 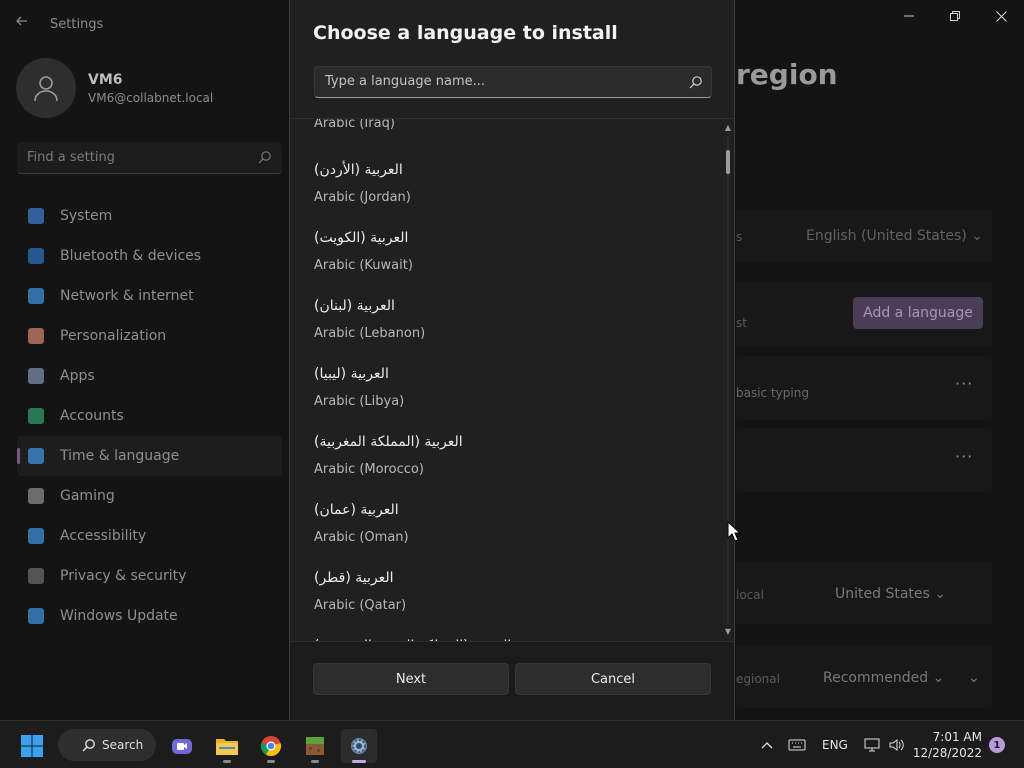 I want to click on mouse-cursor-icon, so click(x=734, y=531).